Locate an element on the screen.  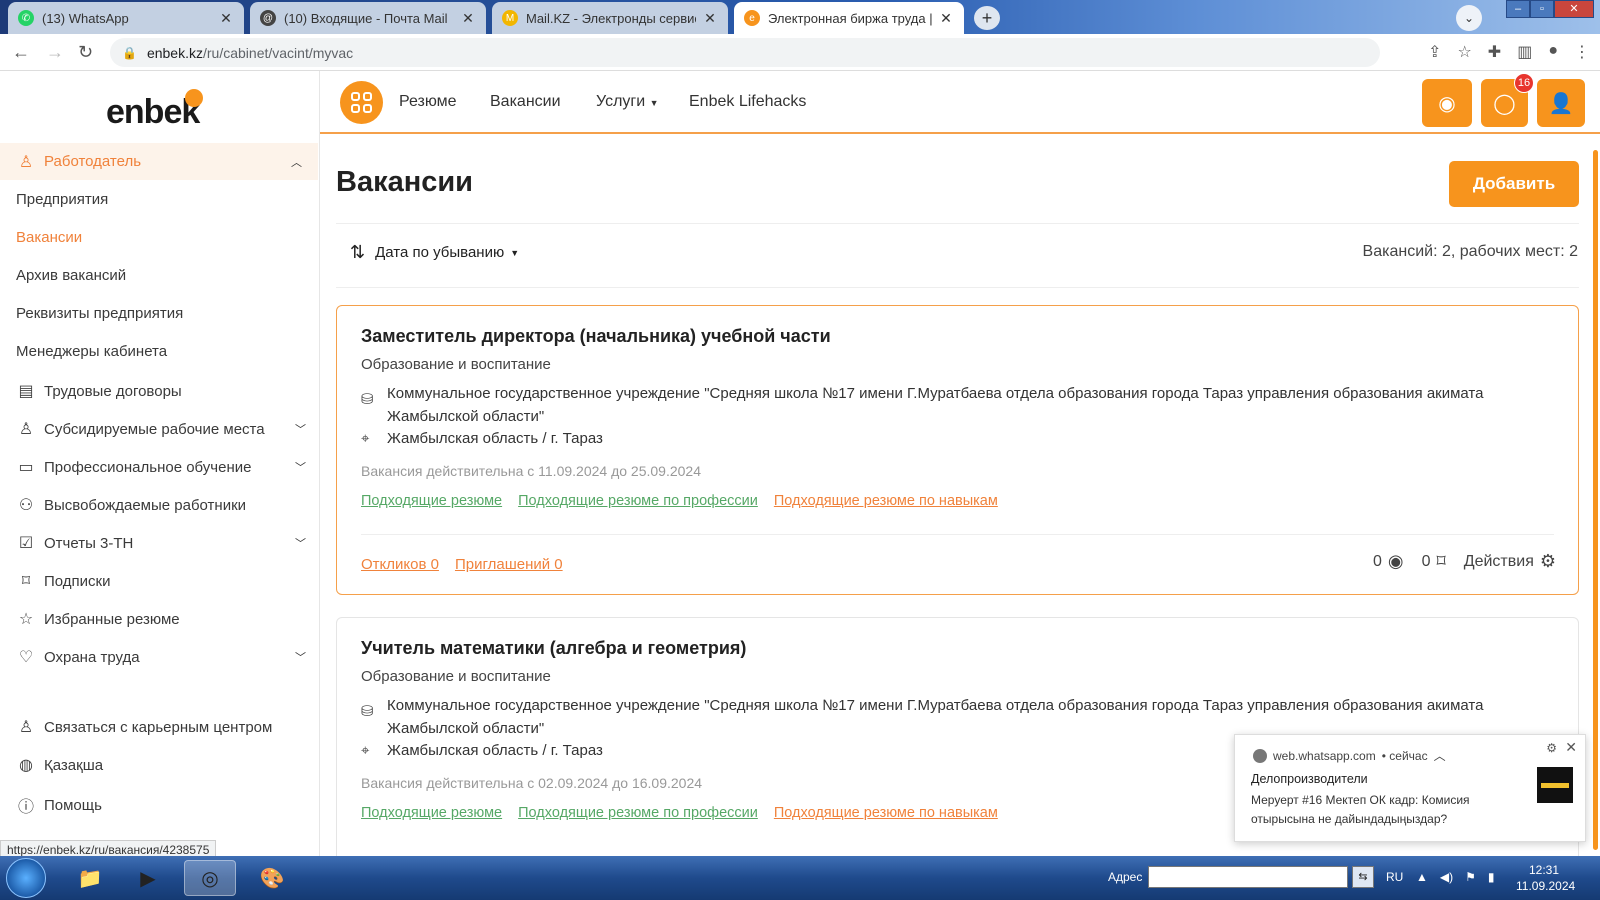
volume-icon: ◀) is located at coordinates (1446, 877).